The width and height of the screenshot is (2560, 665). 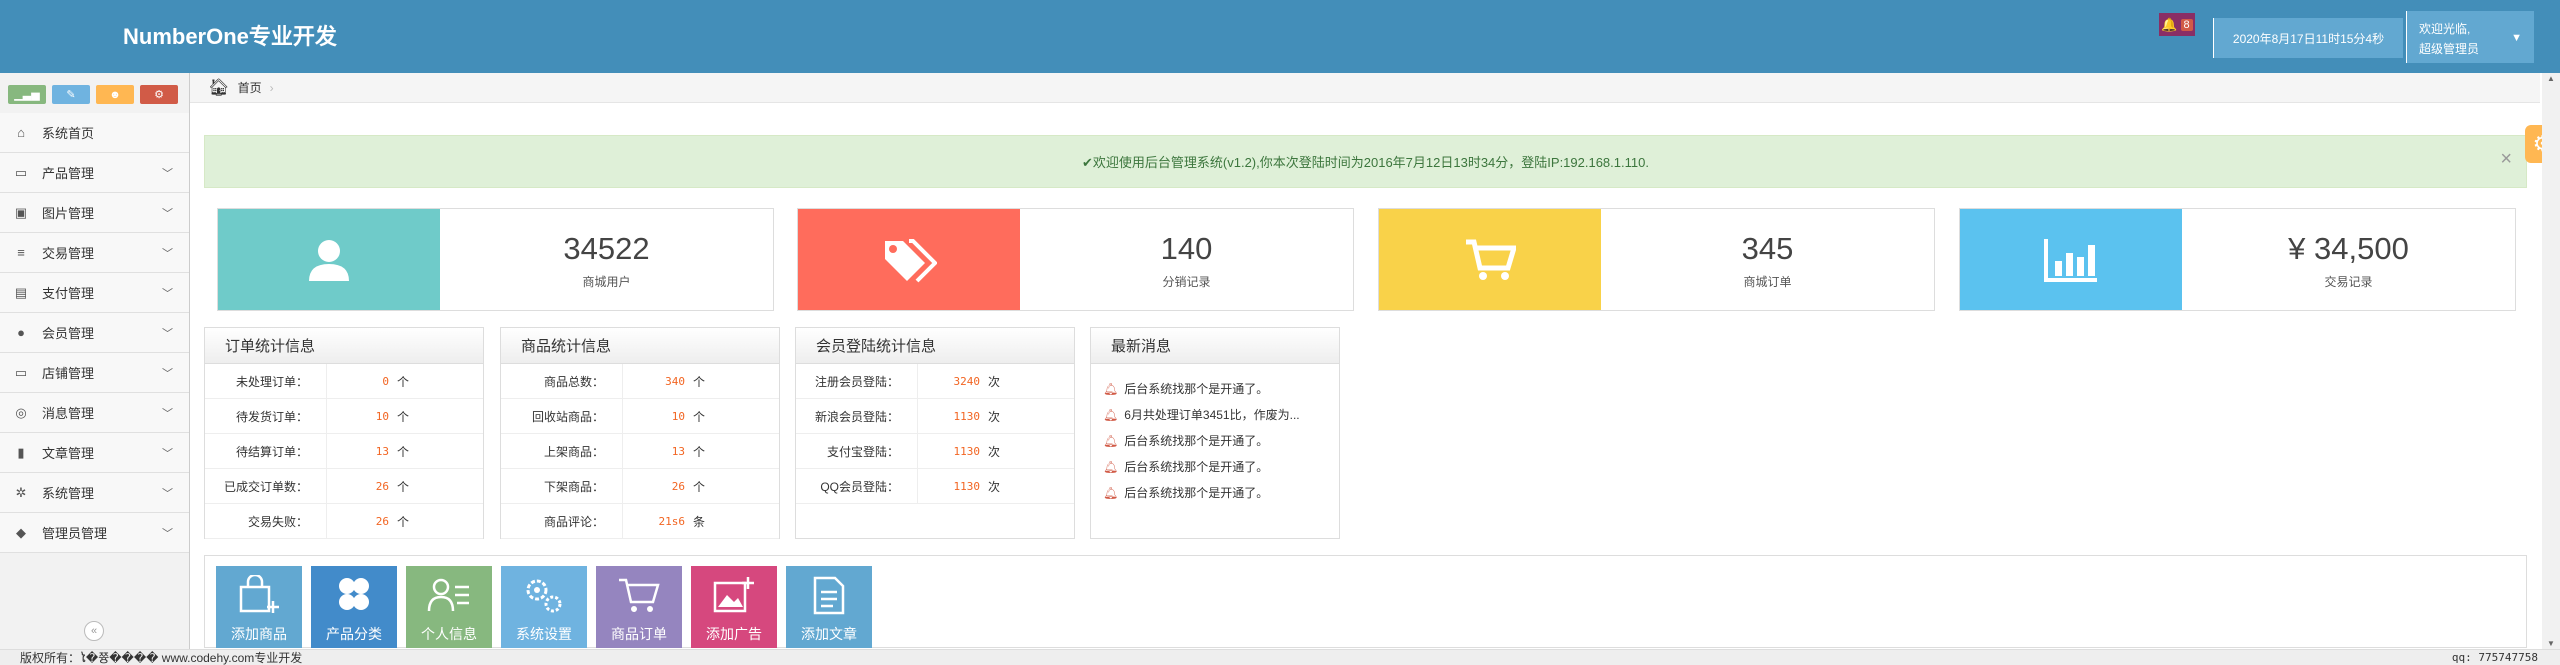 I want to click on image-add-icon, so click(x=734, y=595).